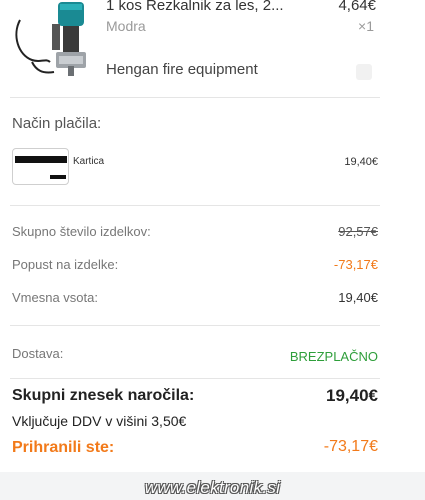 This screenshot has height=500, width=425. Describe the element at coordinates (358, 297) in the screenshot. I see `subtotal-value: 19,40€` at that location.